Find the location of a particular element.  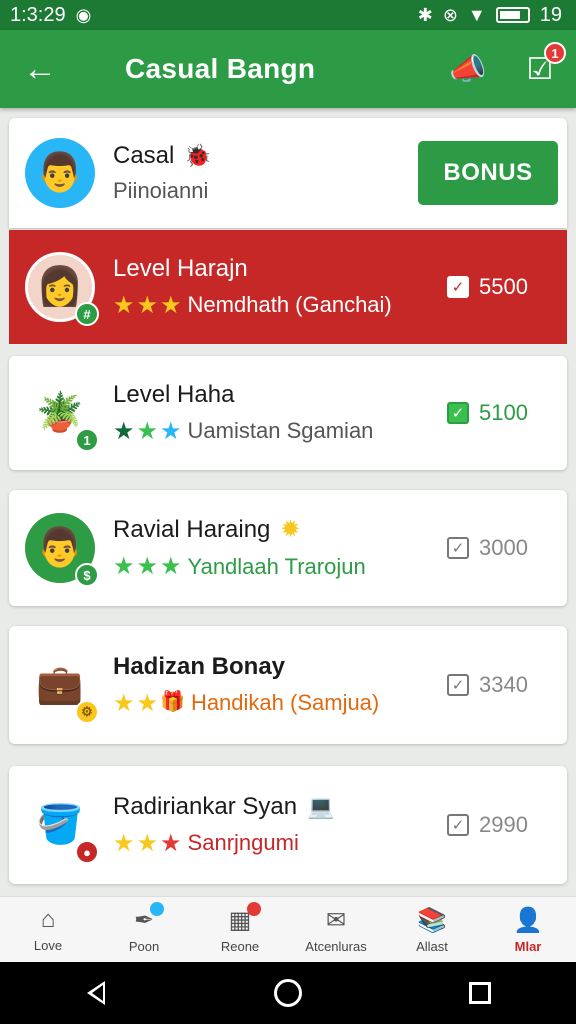

recents-square-icon is located at coordinates (480, 993).